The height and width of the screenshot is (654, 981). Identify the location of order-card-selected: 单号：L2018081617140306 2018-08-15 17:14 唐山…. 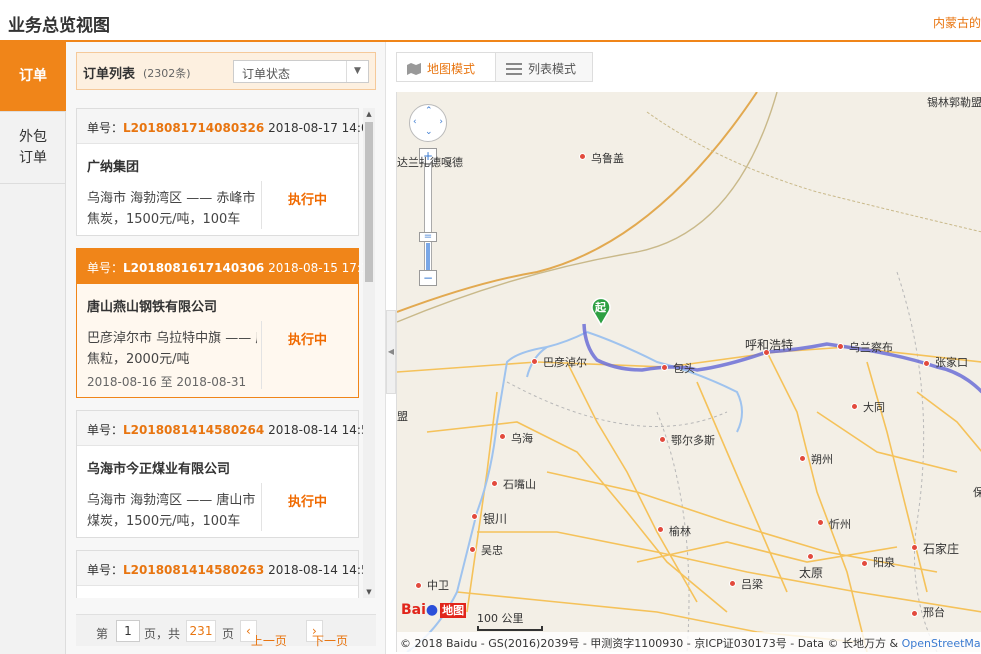
(219, 323).